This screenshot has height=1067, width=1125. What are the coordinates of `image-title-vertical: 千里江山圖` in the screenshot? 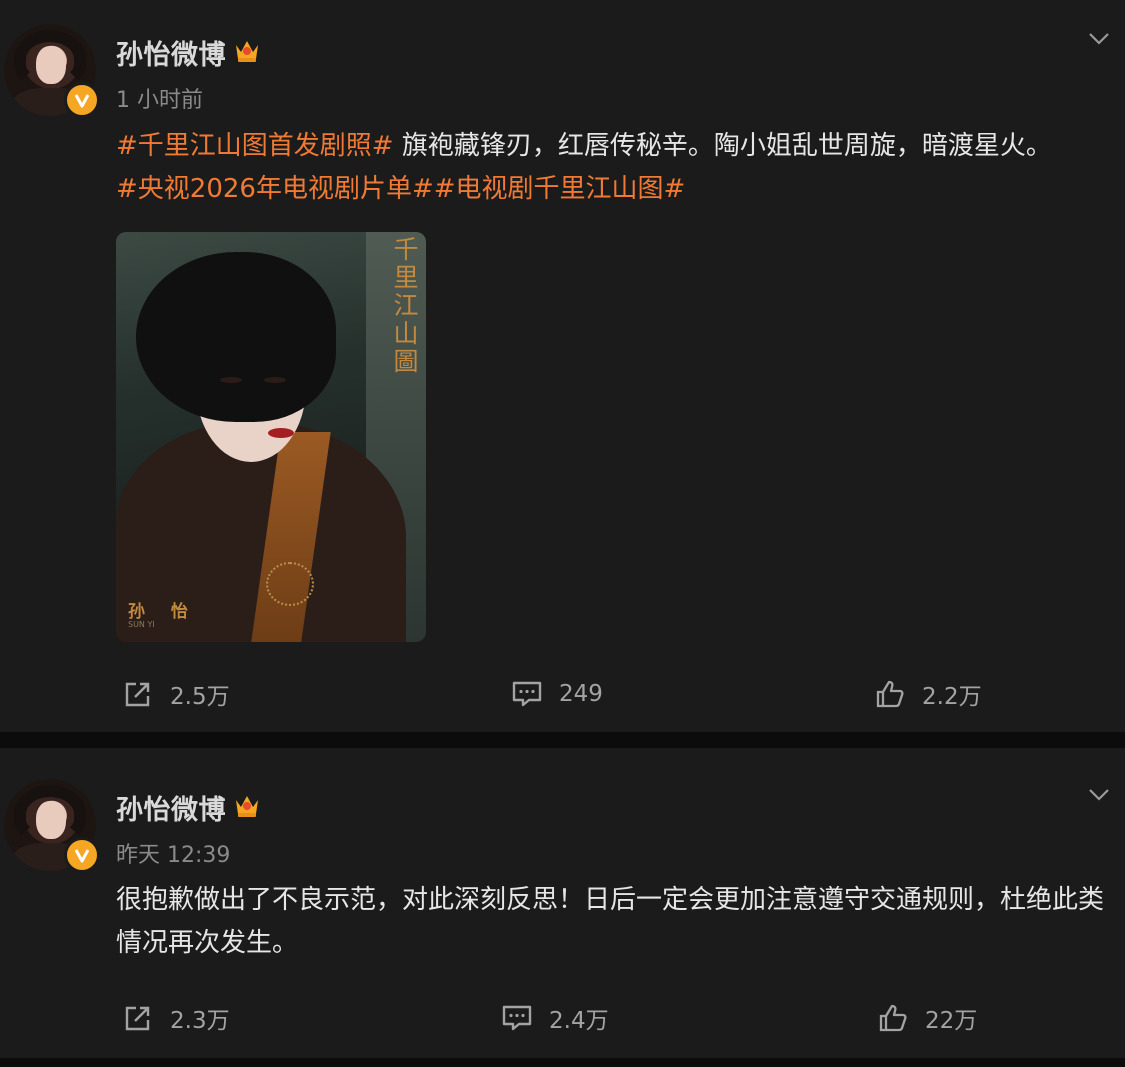 It's located at (406, 305).